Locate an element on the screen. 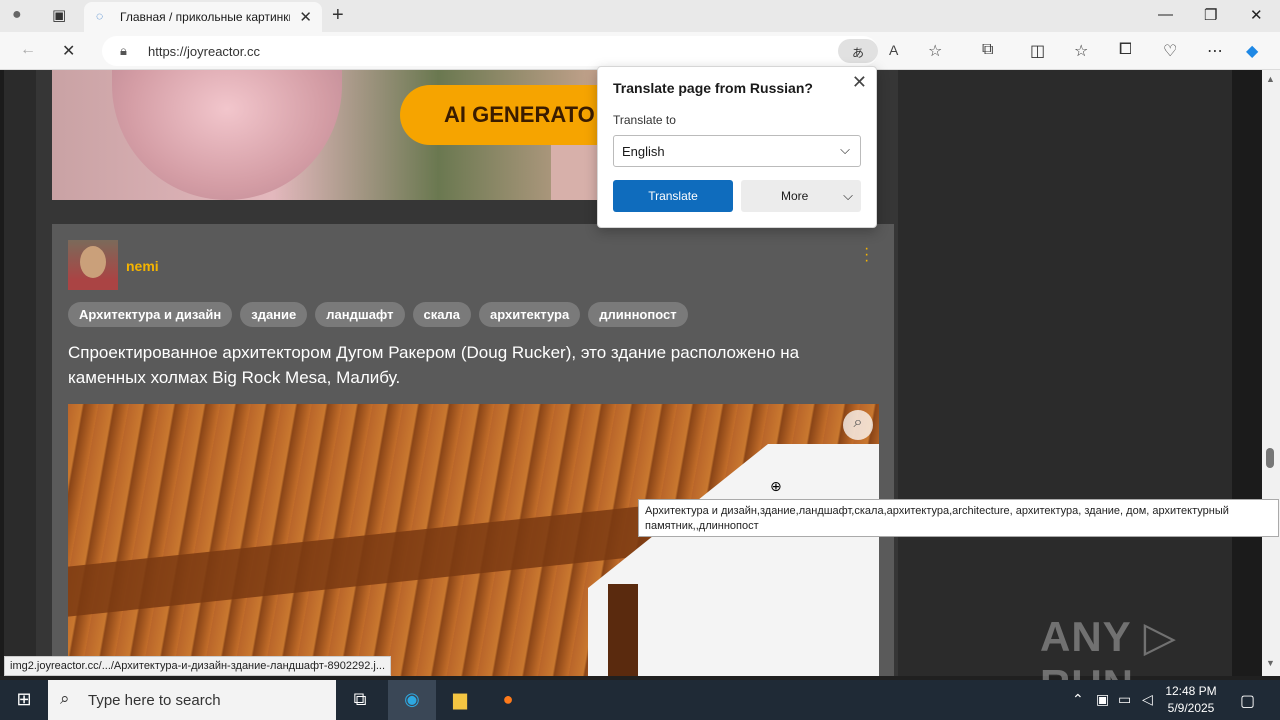  performance-icon: ♡ is located at coordinates (1170, 51).